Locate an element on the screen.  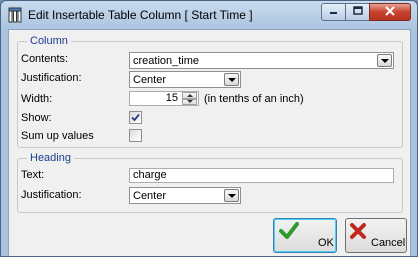
close-button is located at coordinates (390, 12).